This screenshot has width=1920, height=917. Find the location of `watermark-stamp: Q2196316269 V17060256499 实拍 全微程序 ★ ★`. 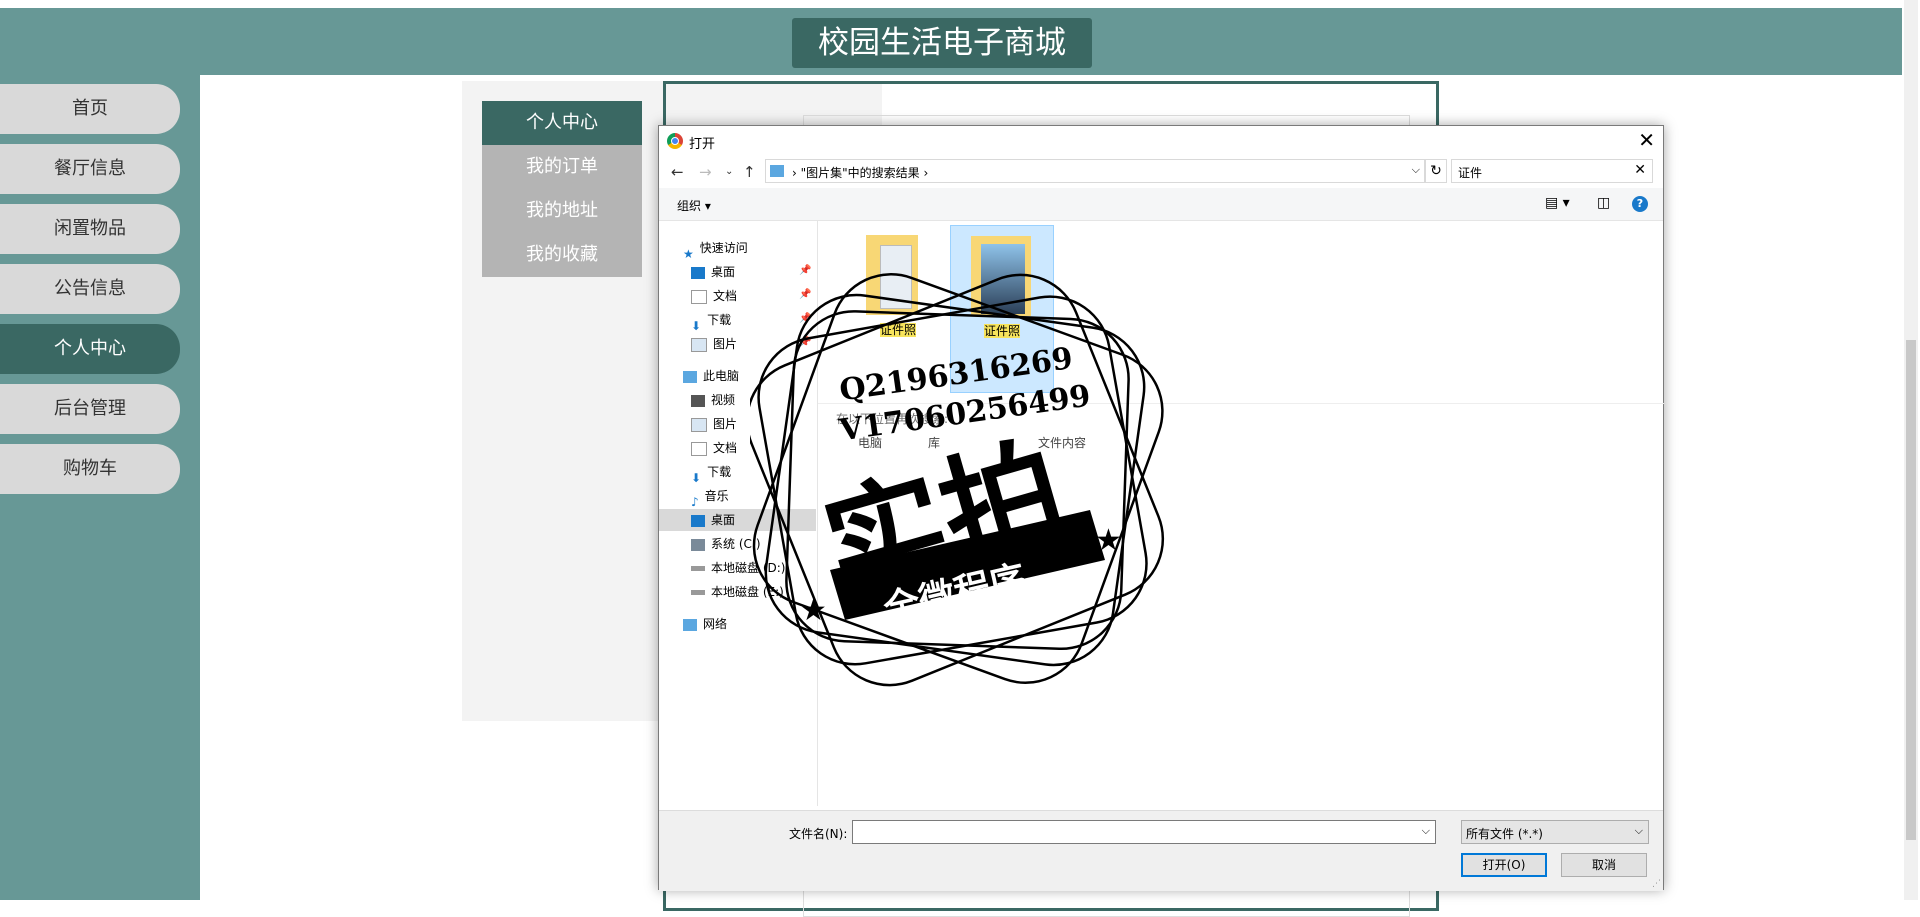

watermark-stamp: Q2196316269 V17060256499 实拍 全微程序 ★ ★ is located at coordinates (957, 480).